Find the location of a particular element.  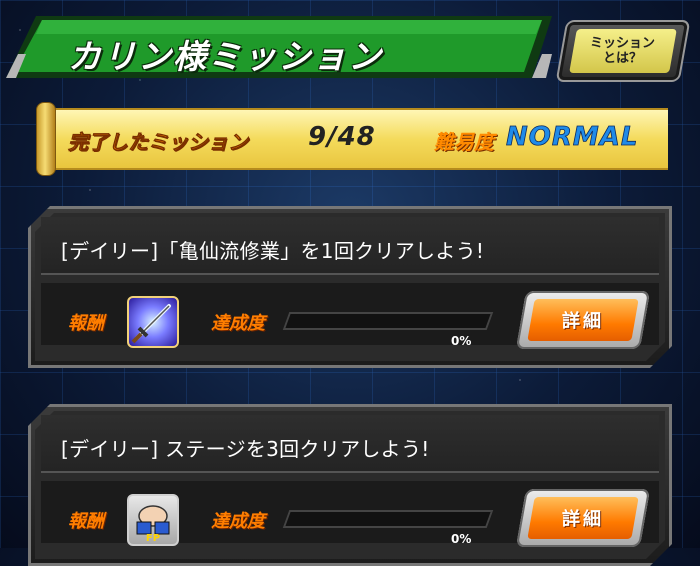

scroll-roll is located at coordinates (46, 139).